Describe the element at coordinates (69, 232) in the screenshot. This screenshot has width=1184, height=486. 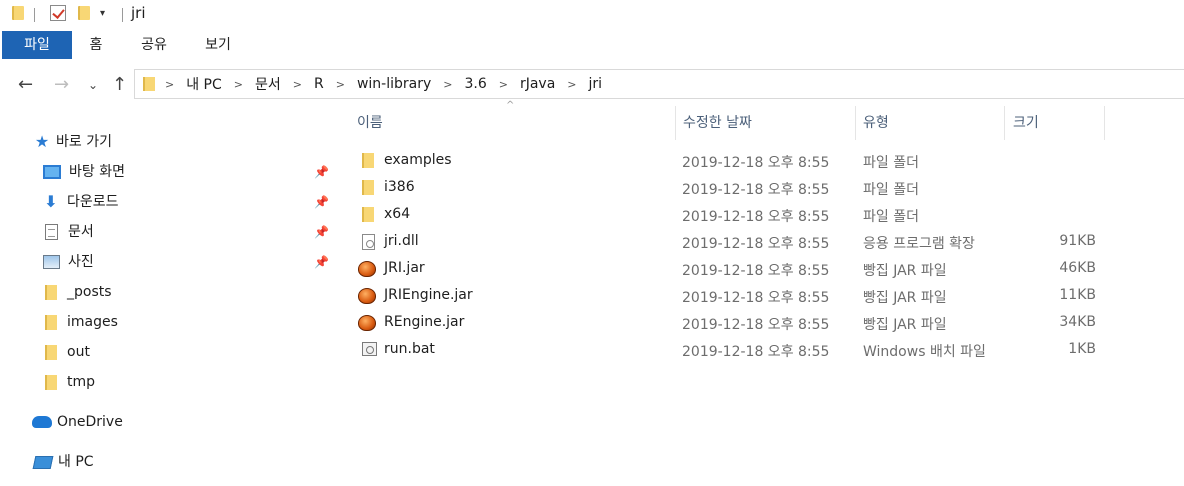
I see `nav-item-documents: 문서` at that location.